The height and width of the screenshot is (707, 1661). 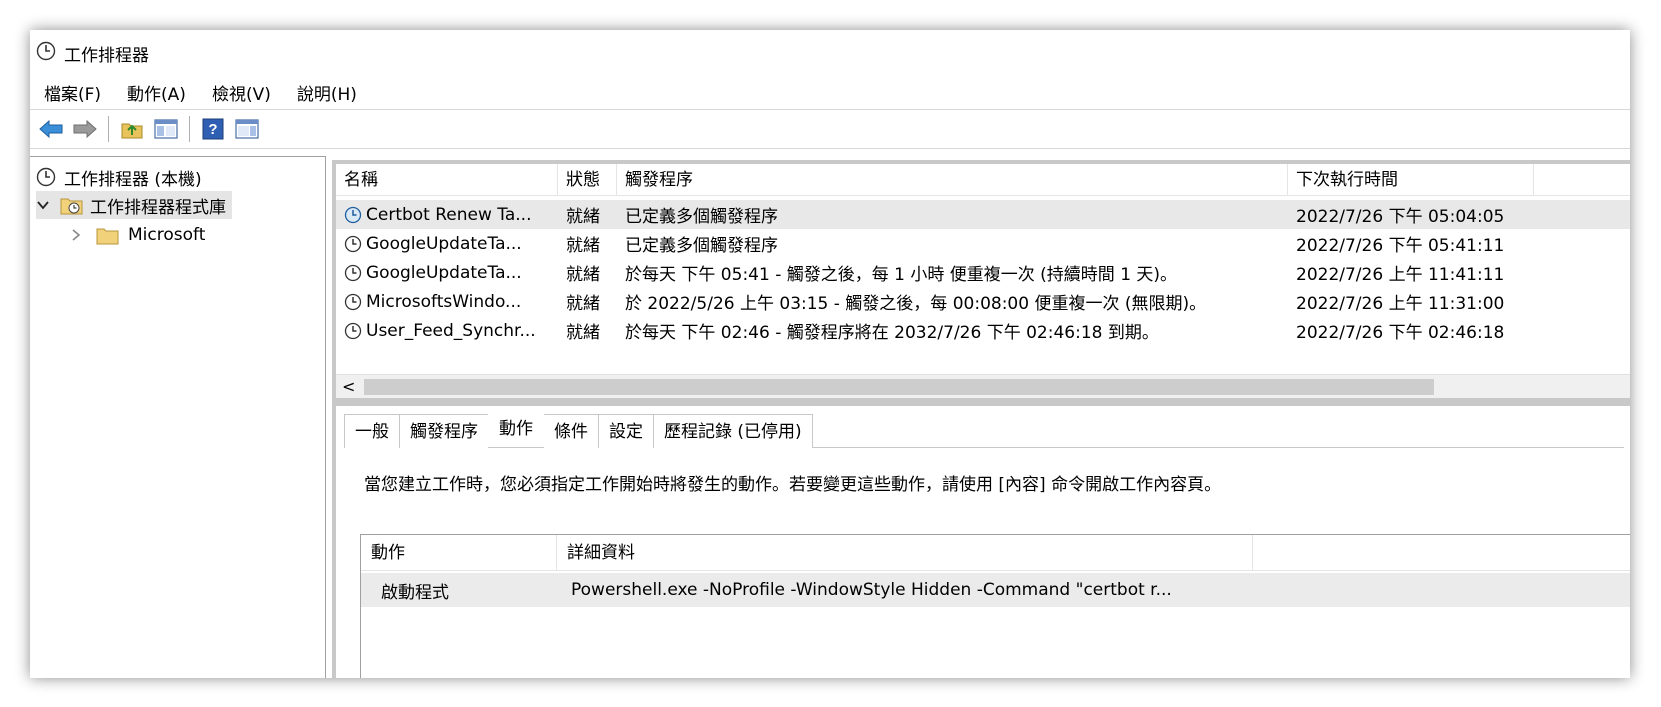 What do you see at coordinates (459, 553) in the screenshot?
I see `column-header-action: 動作` at bounding box center [459, 553].